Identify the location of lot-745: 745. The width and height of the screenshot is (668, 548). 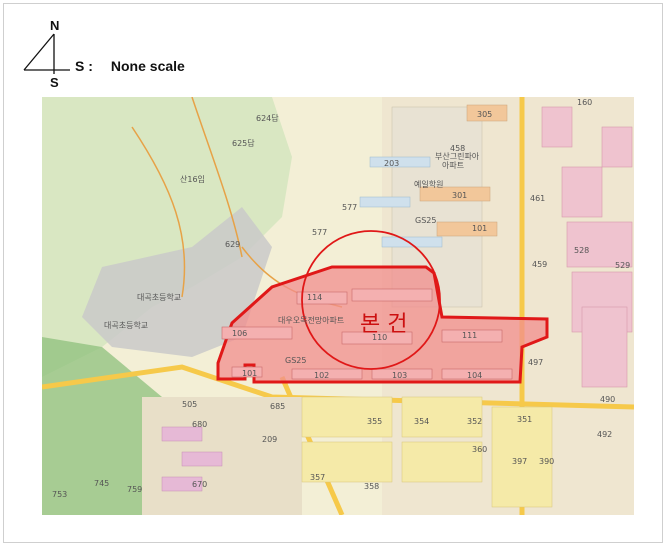
(101, 483).